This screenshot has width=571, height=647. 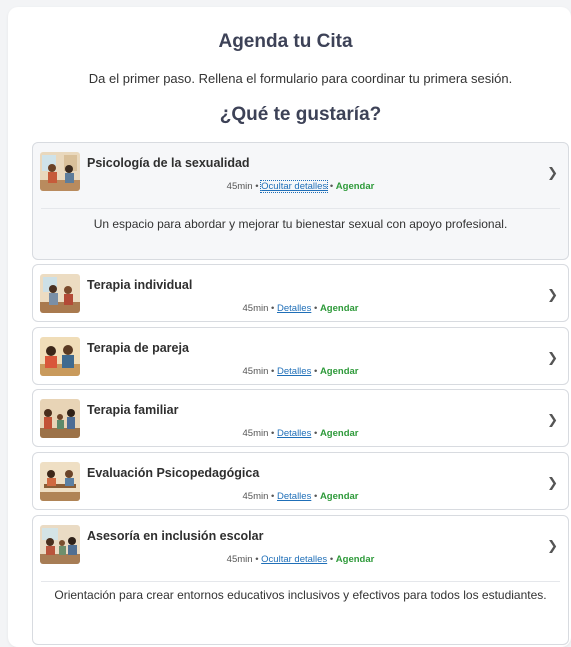 What do you see at coordinates (175, 536) in the screenshot?
I see `service-name: Asesoría en inclusión escolar` at bounding box center [175, 536].